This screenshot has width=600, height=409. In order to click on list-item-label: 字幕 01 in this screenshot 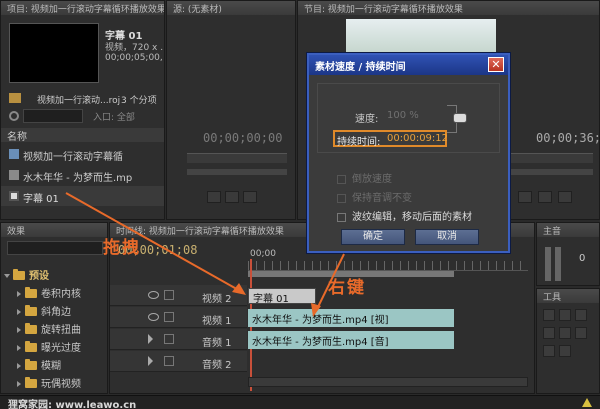, I will do `click(41, 199)`.